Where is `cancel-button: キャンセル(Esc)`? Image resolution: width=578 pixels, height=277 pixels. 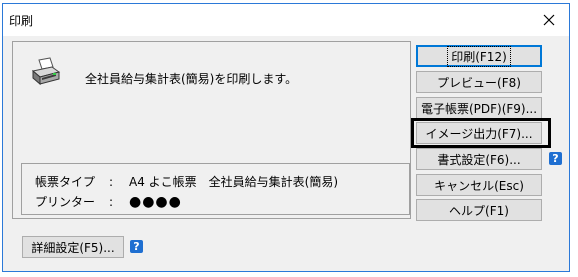
cancel-button: キャンセル(Esc) is located at coordinates (479, 185).